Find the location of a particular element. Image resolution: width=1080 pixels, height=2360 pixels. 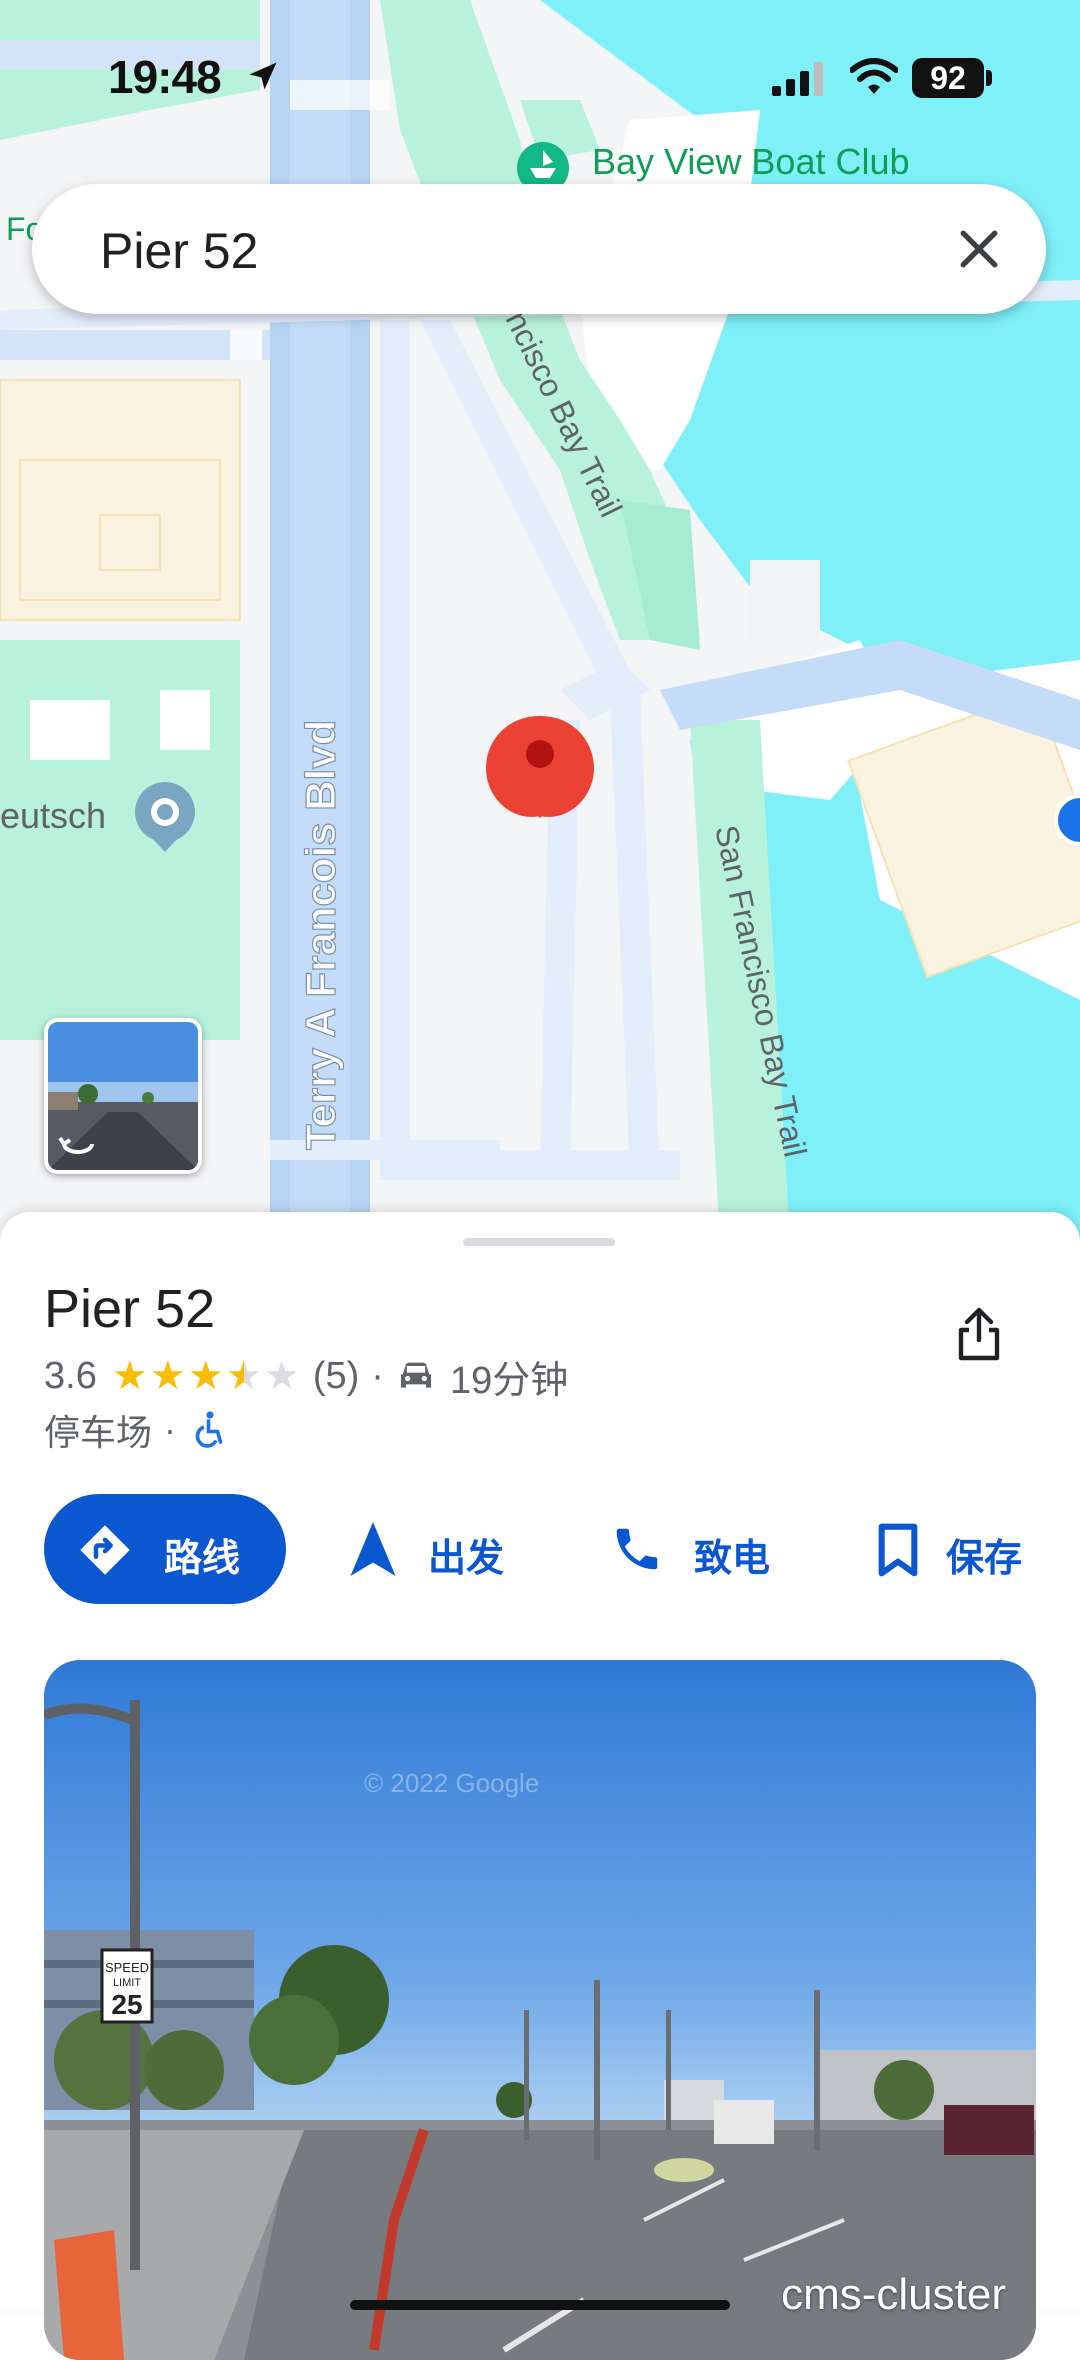

street-view-icon is located at coordinates (76, 1145).